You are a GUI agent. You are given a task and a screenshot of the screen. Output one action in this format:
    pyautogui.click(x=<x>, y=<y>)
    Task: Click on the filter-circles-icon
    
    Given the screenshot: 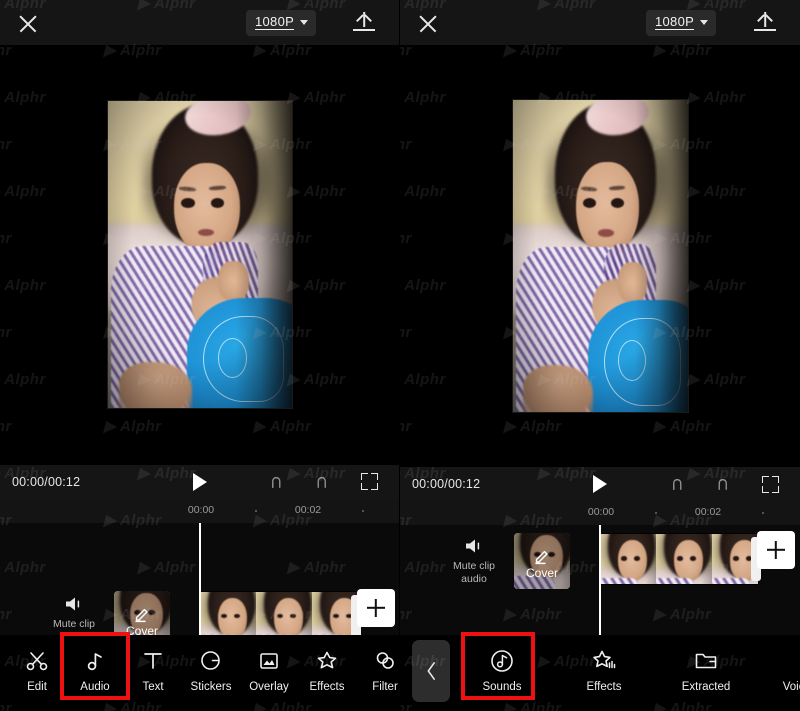 What is the action you would take?
    pyautogui.click(x=377, y=661)
    